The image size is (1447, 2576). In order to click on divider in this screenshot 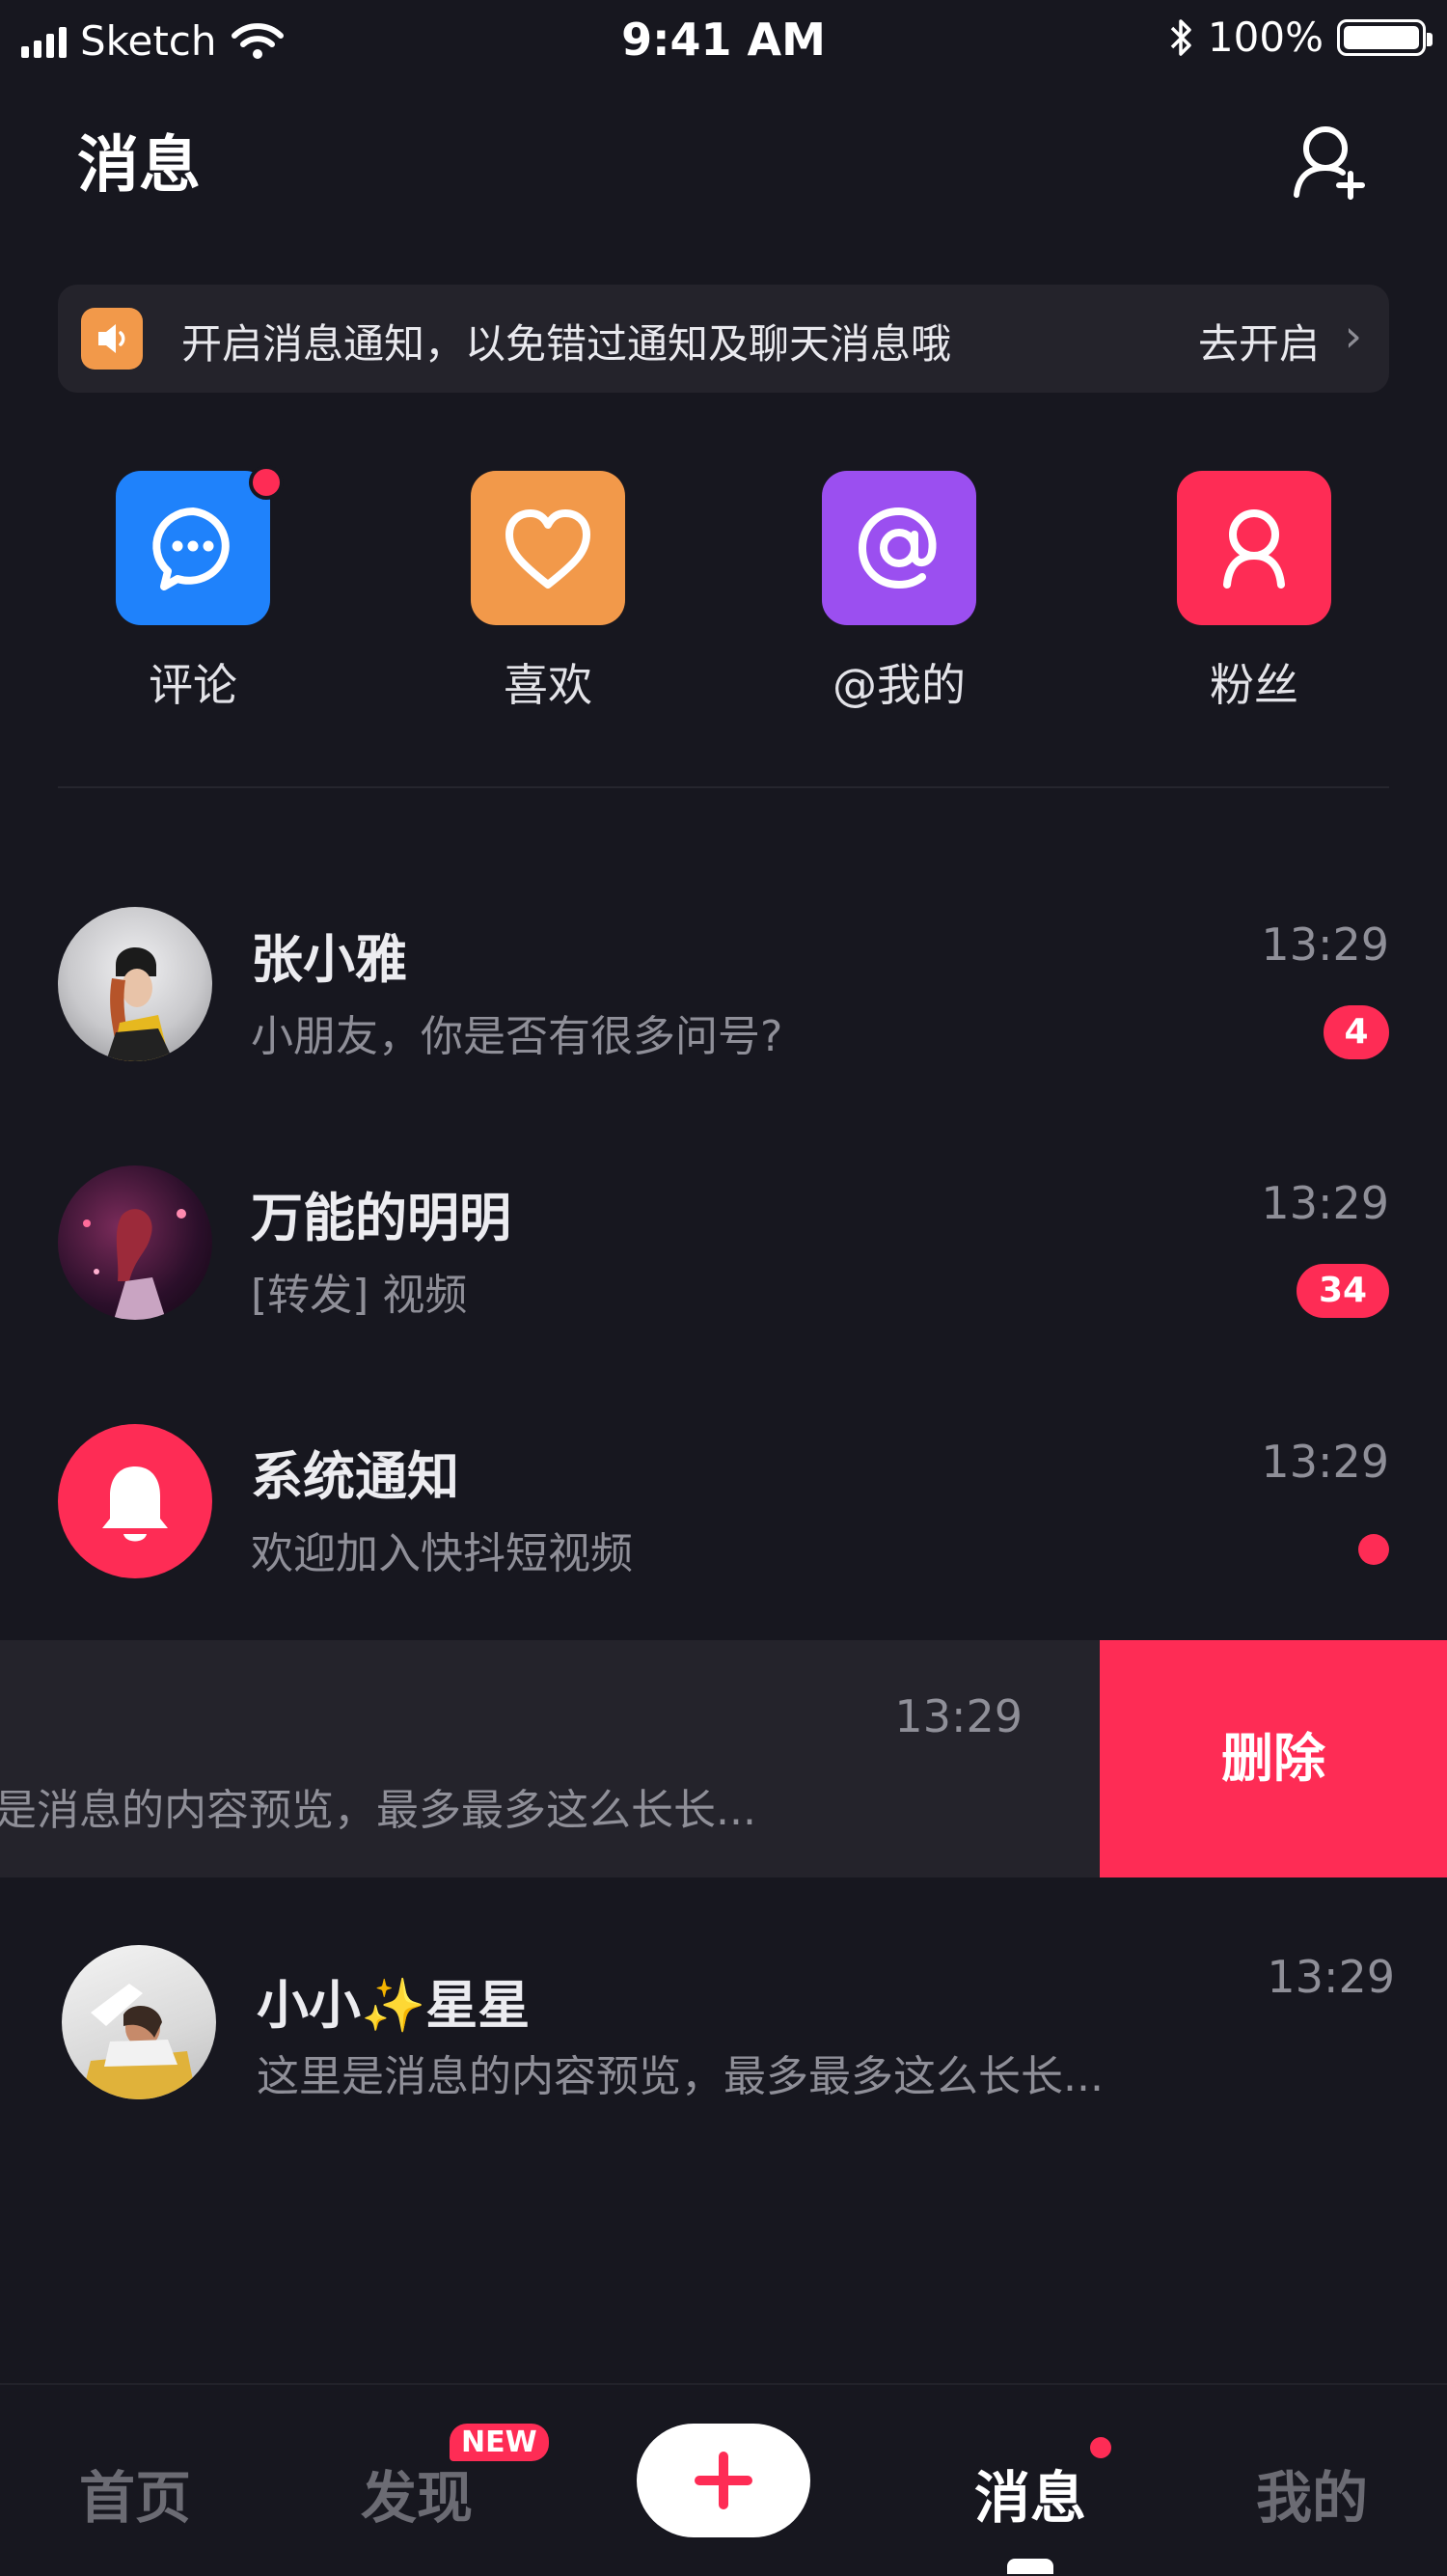, I will do `click(723, 787)`.